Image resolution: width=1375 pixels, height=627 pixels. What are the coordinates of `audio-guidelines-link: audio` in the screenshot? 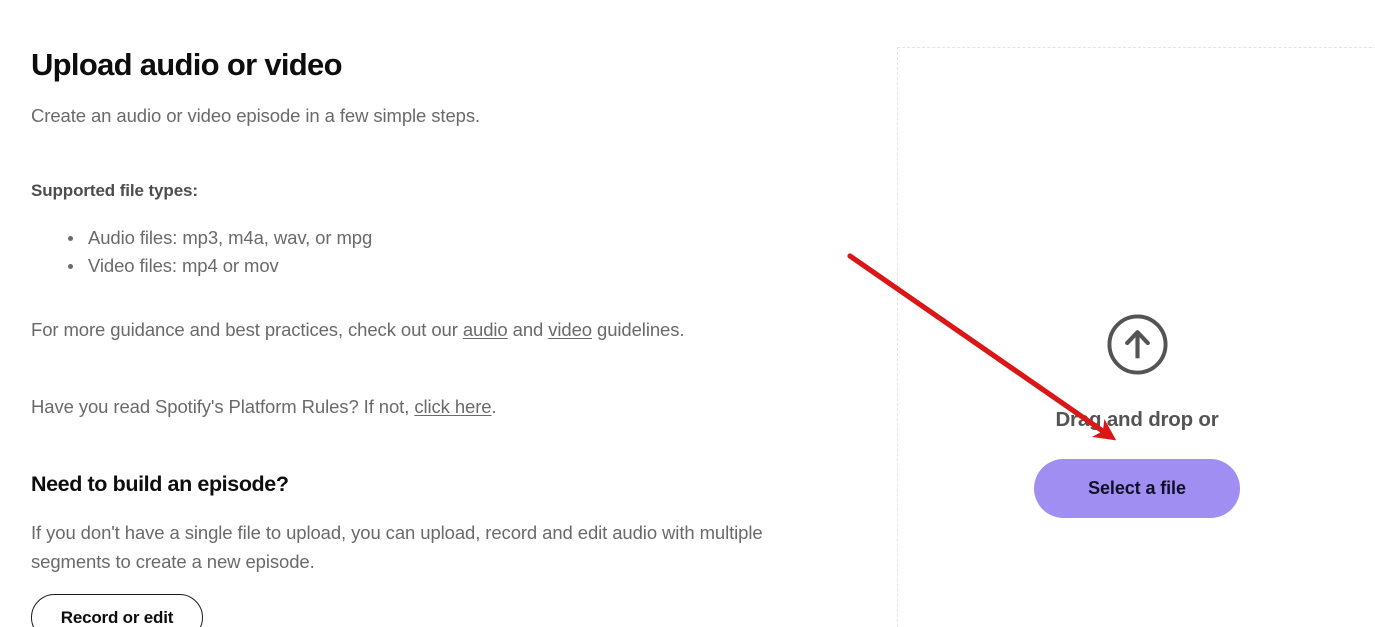 It's located at (485, 329).